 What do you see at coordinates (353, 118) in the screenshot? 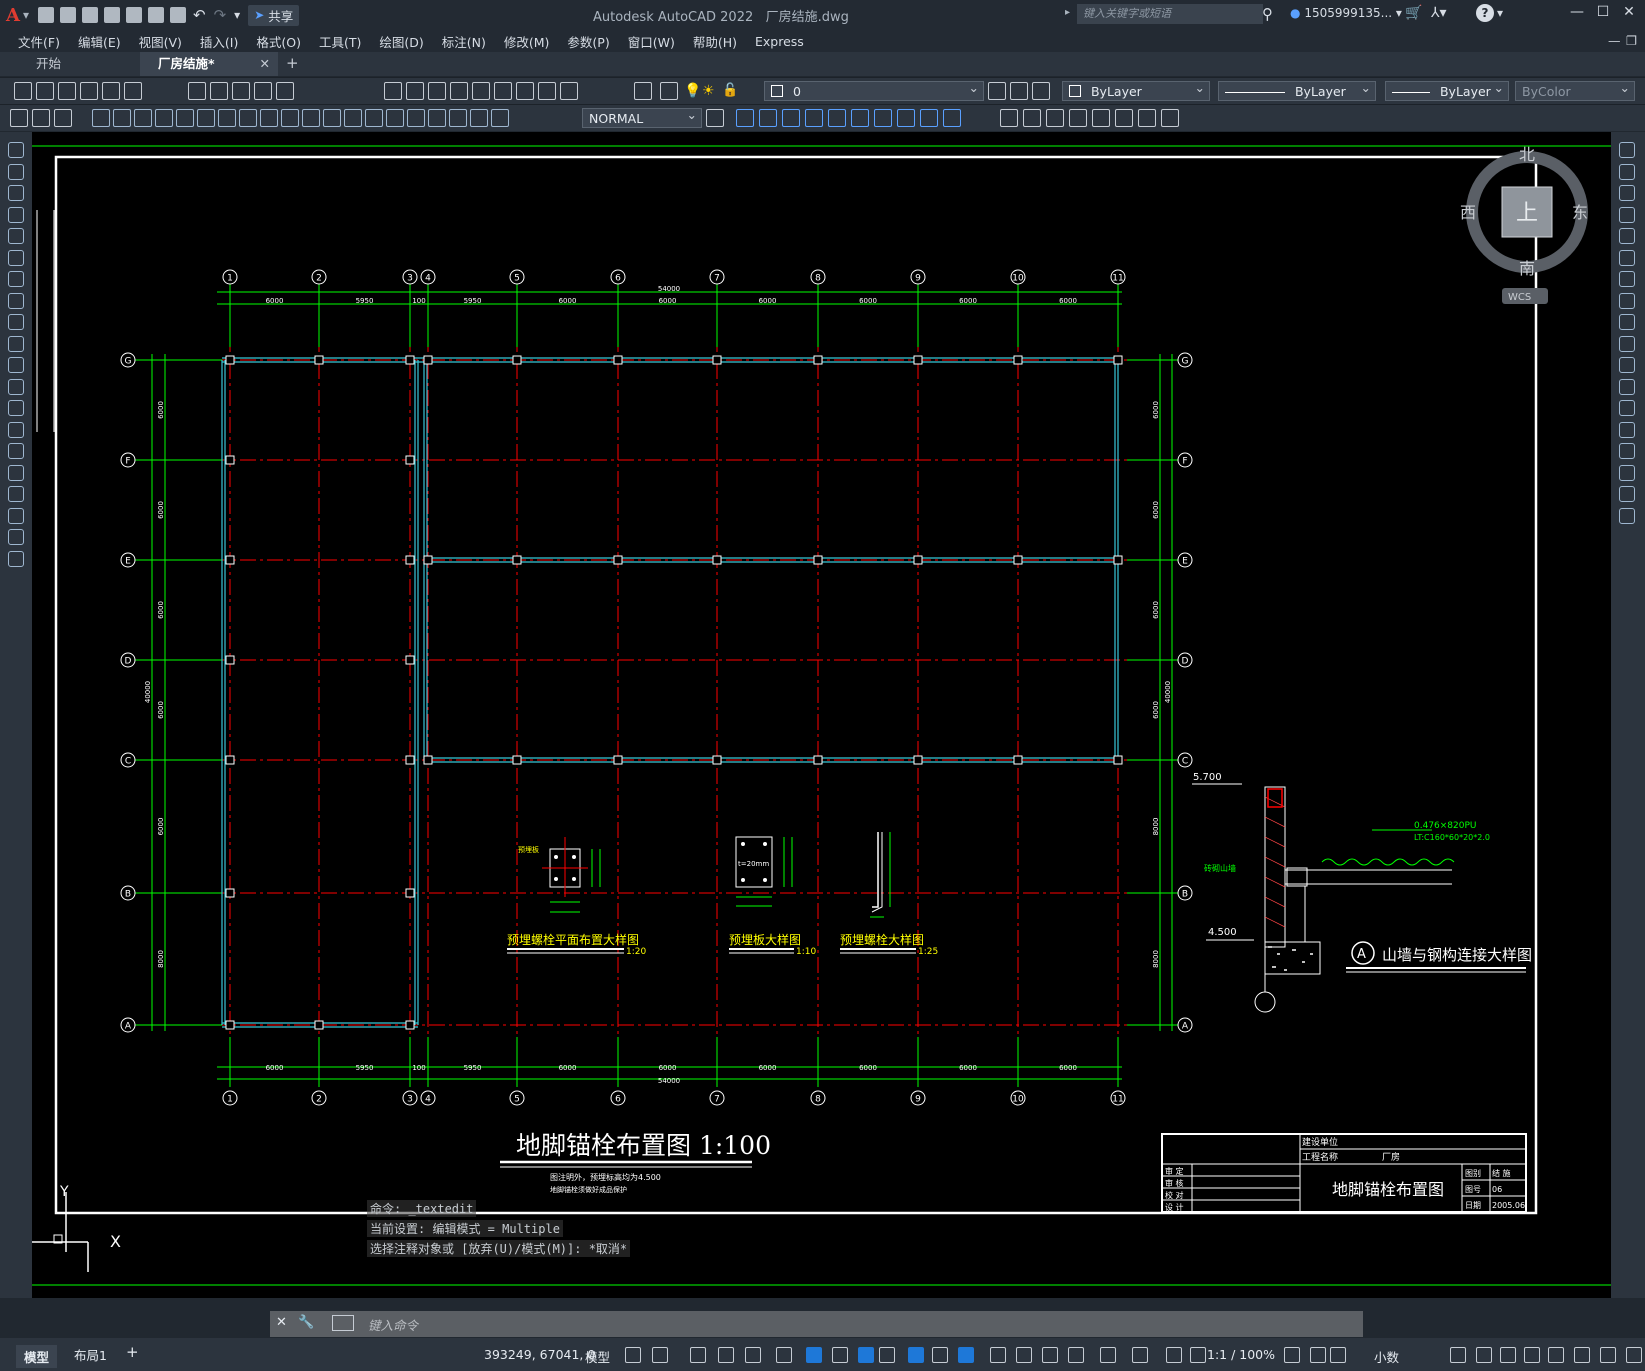
I see `dim-tool-13-icon` at bounding box center [353, 118].